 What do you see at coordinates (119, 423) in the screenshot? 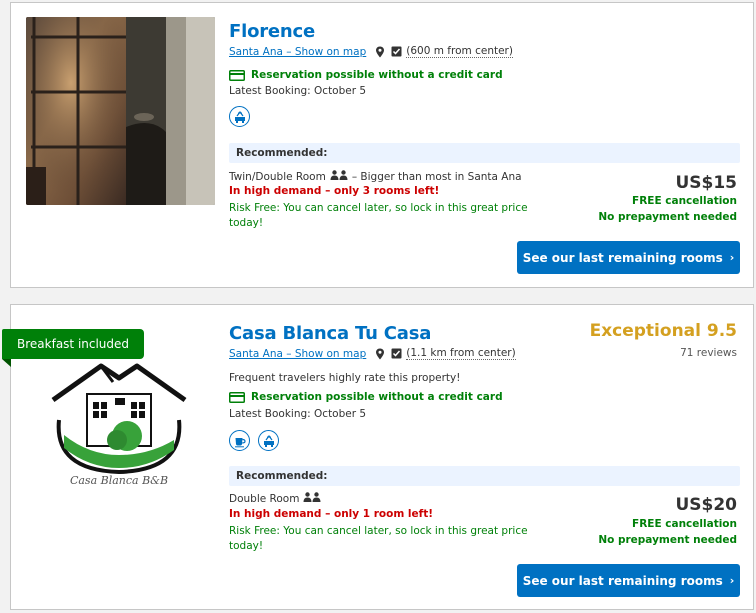
I see `property-logo: Casa Blanca B&B` at bounding box center [119, 423].